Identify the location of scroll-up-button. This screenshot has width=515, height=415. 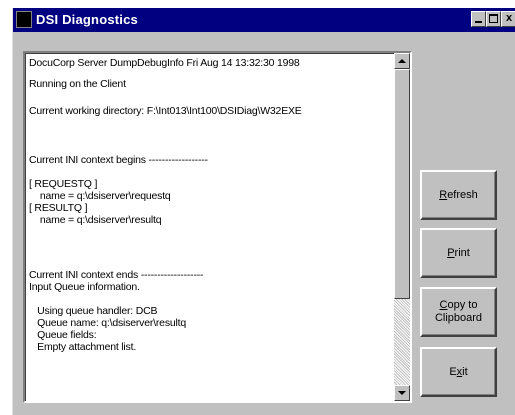
(402, 61).